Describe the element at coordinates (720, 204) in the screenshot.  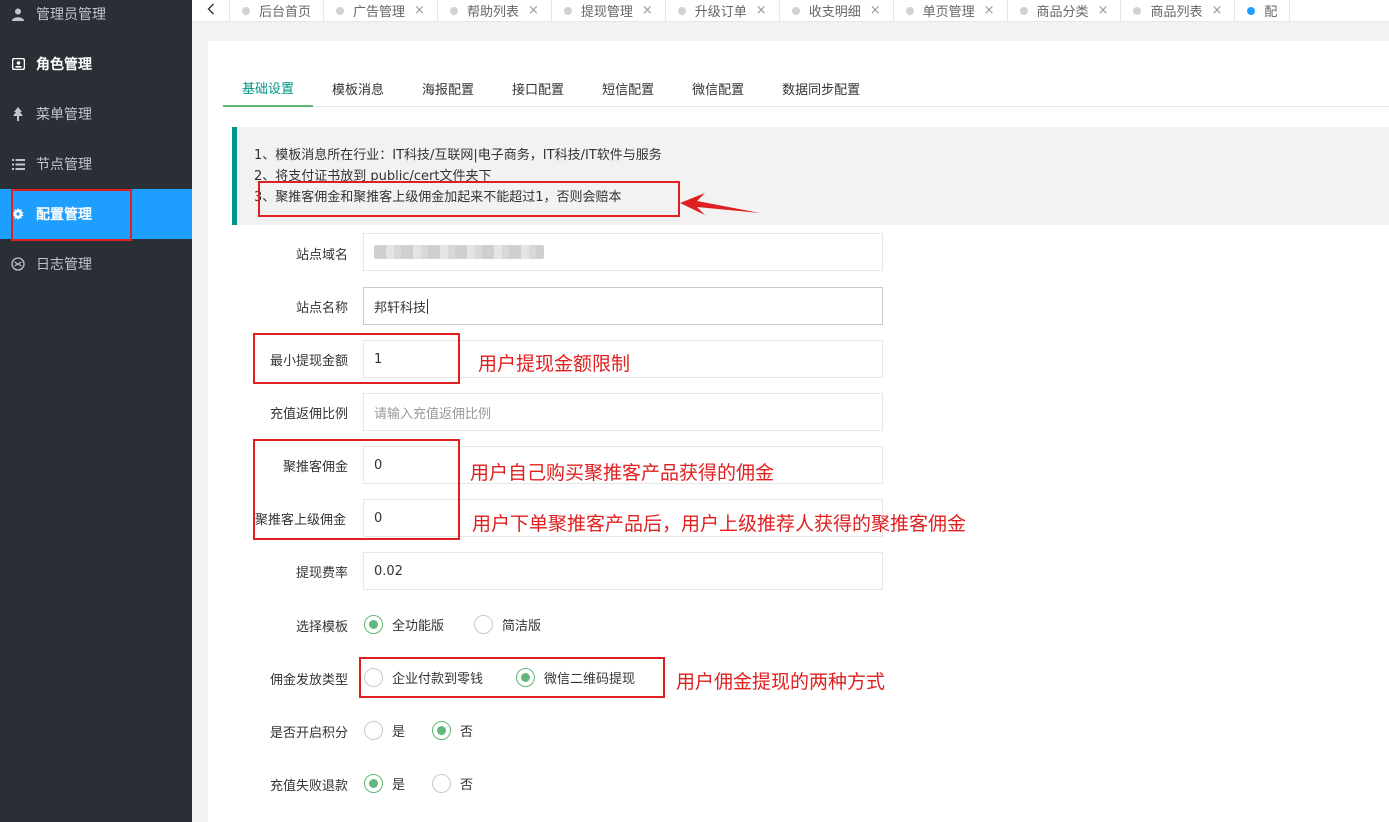
I see `annotation-arrow` at that location.